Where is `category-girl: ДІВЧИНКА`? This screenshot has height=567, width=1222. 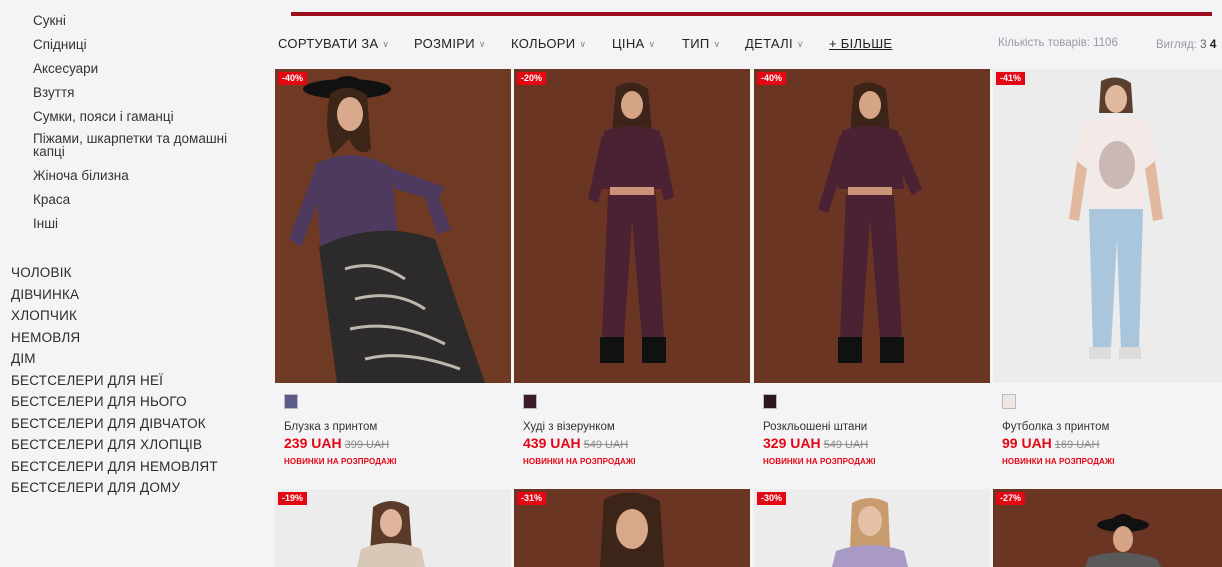 category-girl: ДІВЧИНКА is located at coordinates (136, 295).